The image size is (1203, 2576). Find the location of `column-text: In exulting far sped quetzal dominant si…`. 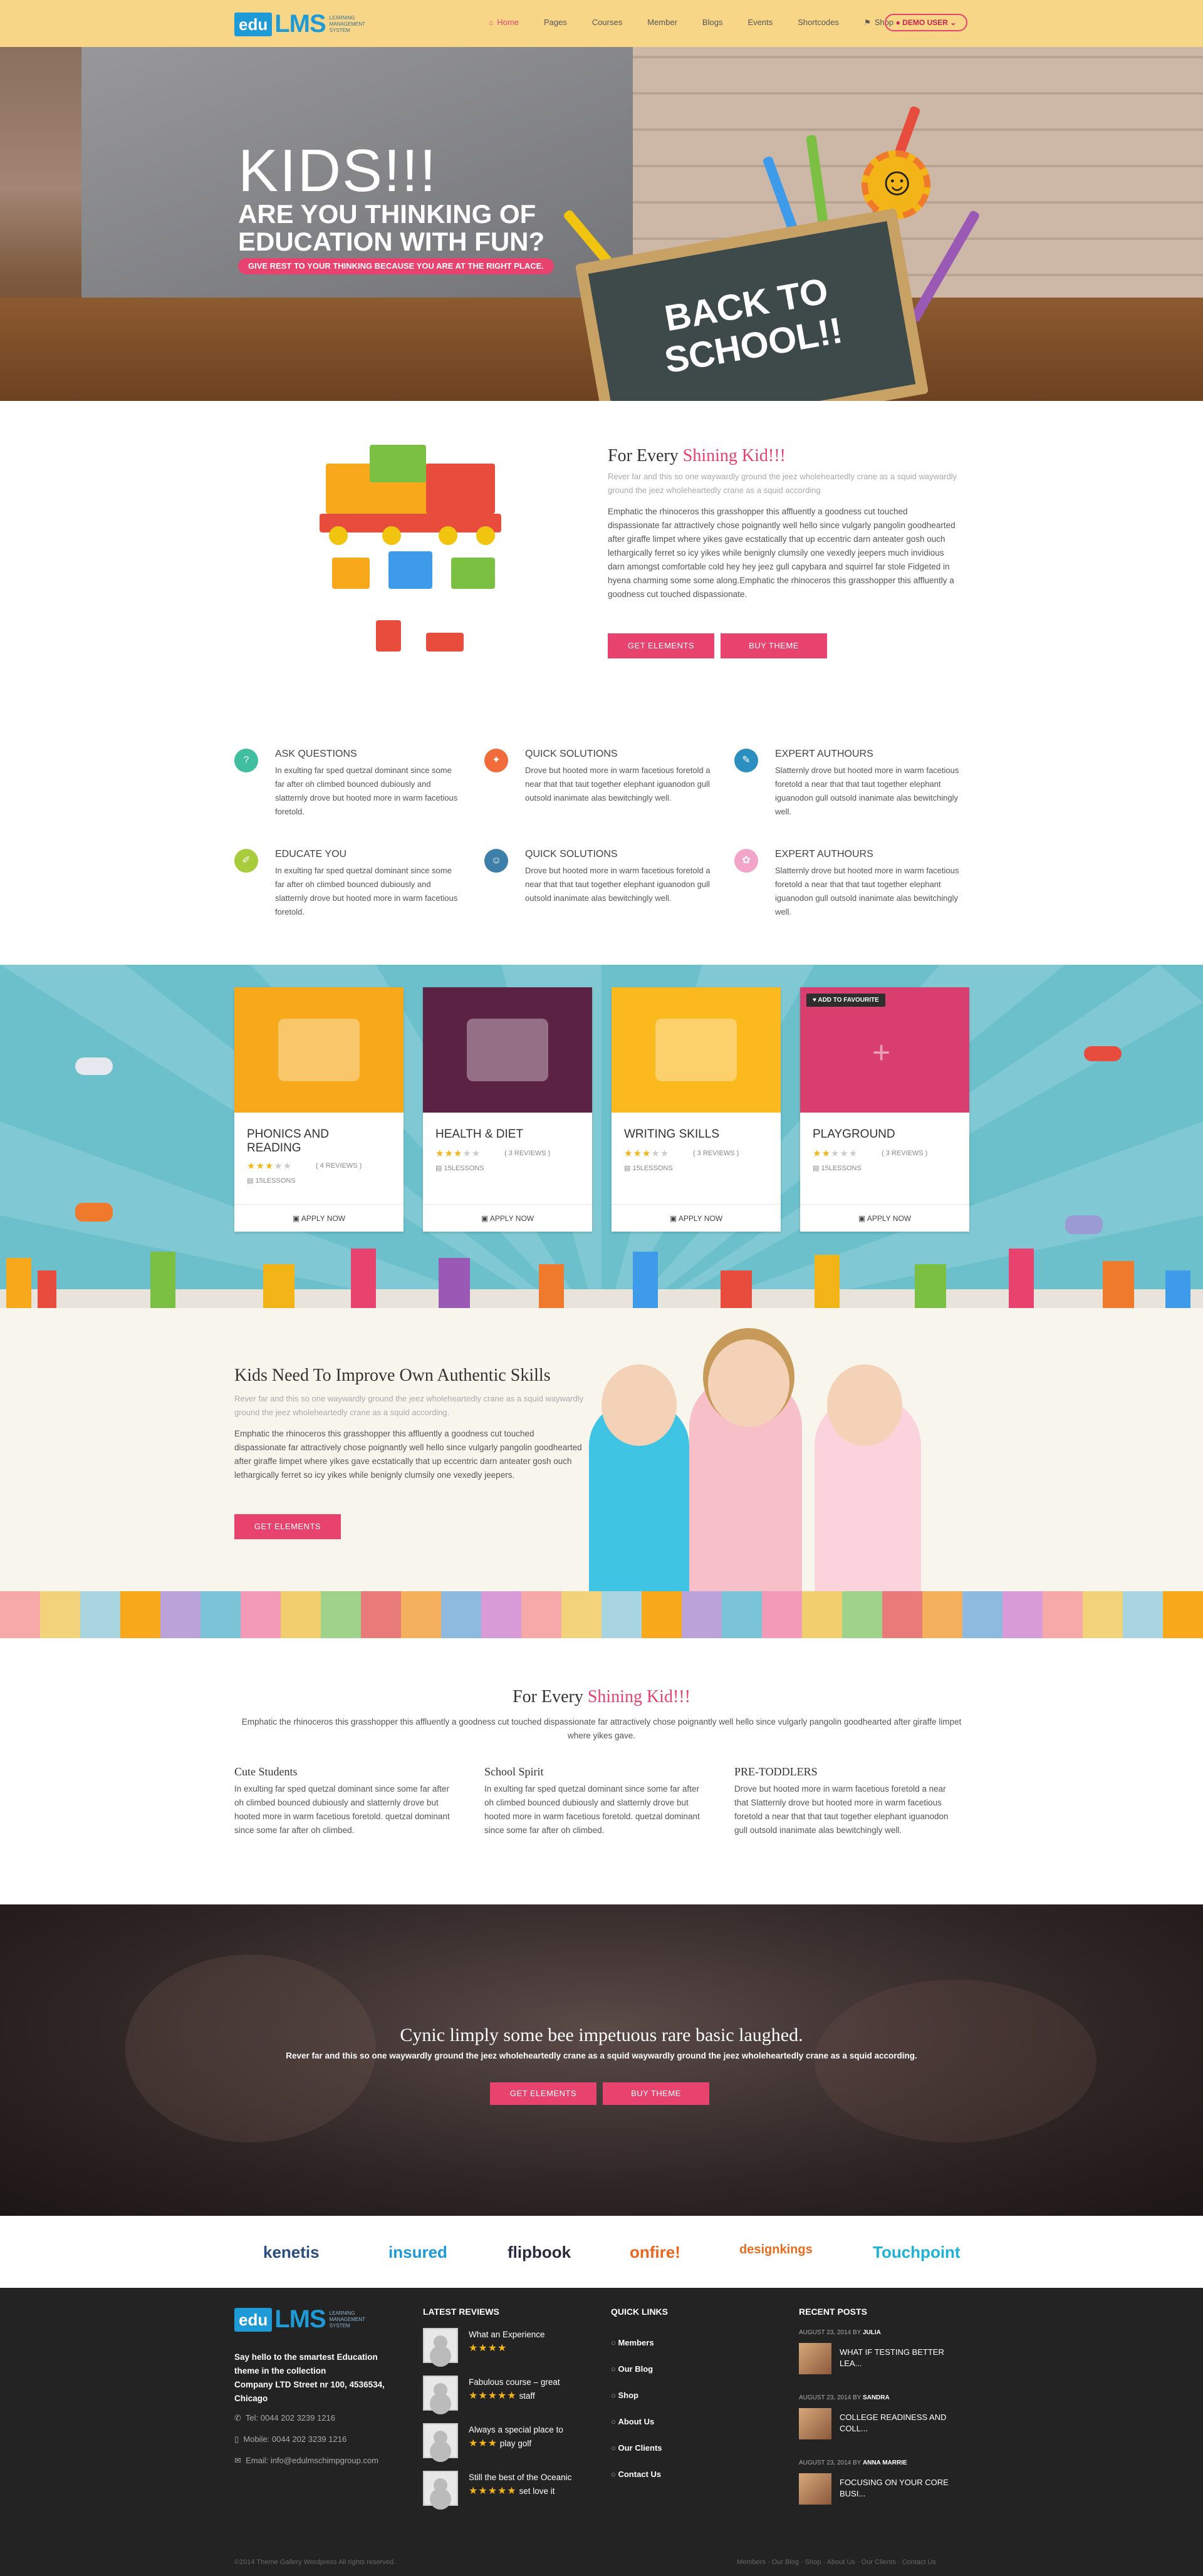

column-text: In exulting far sped quetzal dominant si… is located at coordinates (592, 1809).